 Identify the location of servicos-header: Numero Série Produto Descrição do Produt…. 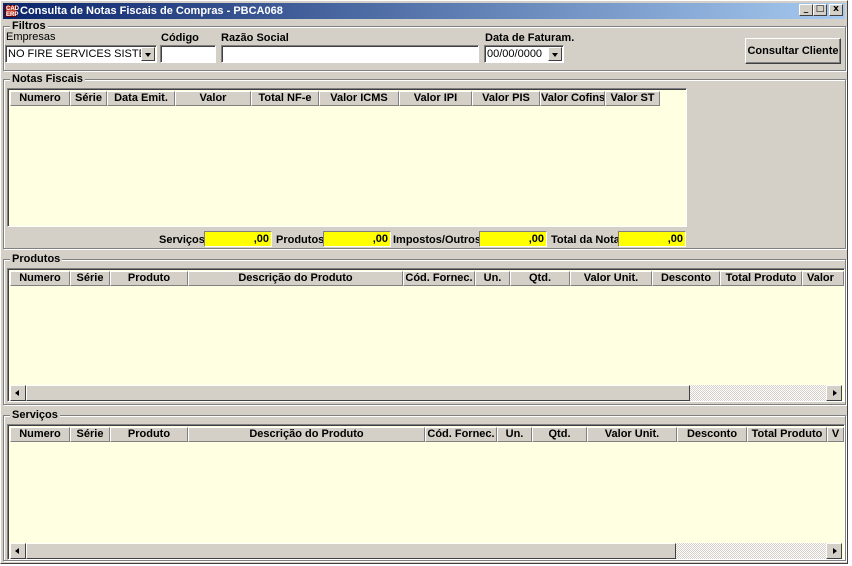
(427, 434).